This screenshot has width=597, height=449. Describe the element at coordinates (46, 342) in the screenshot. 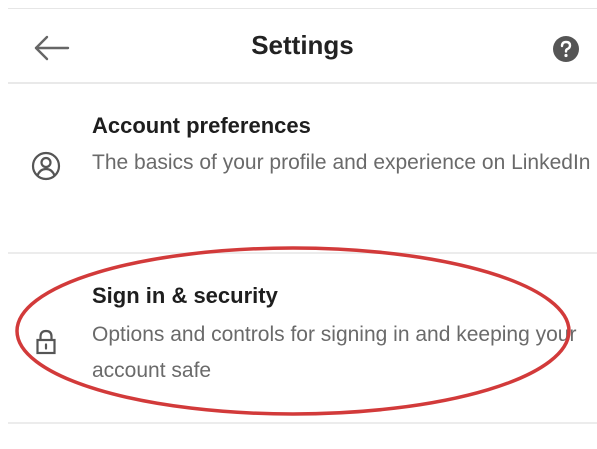

I see `lock-icon` at that location.